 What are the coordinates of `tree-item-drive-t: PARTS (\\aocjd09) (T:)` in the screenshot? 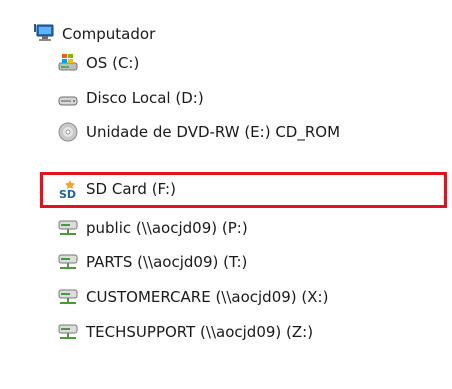 It's located at (152, 262).